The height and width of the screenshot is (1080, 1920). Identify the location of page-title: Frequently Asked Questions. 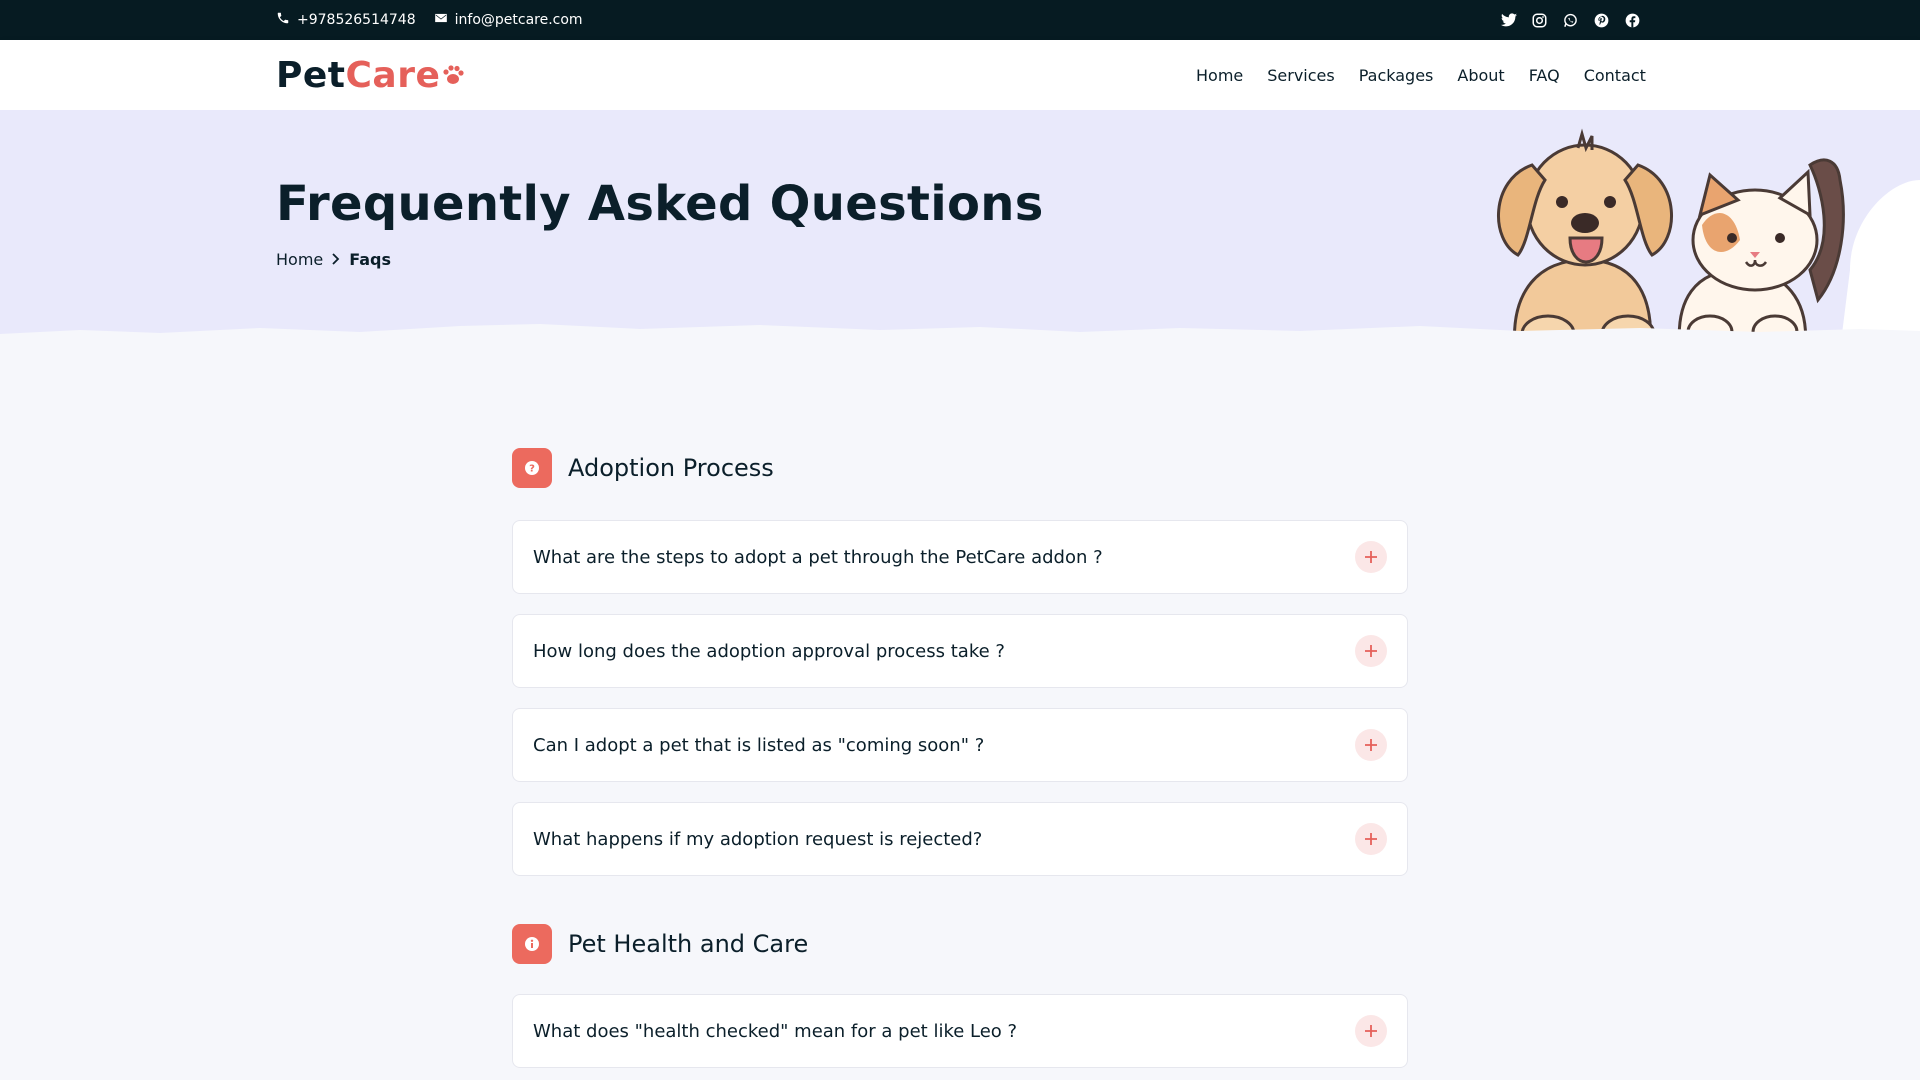
(660, 204).